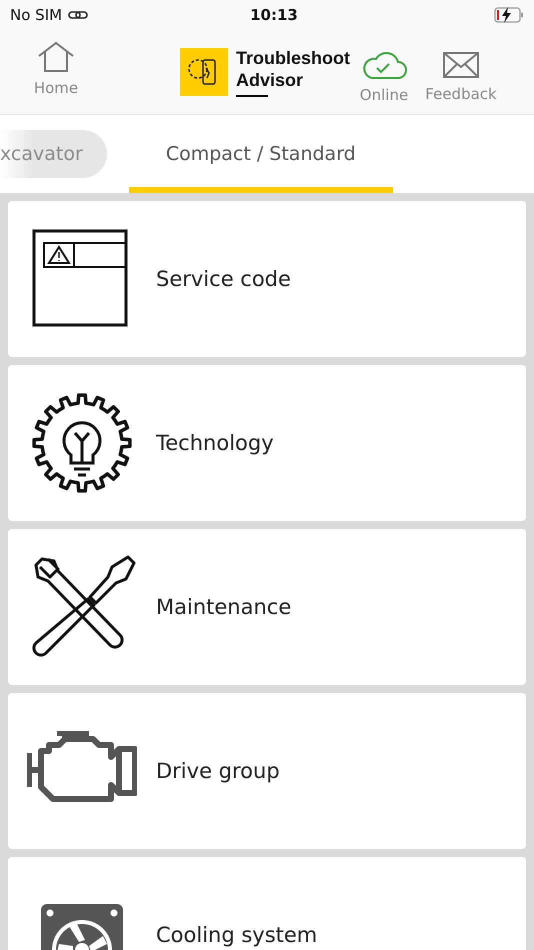 The image size is (534, 950). I want to click on link-icon, so click(78, 15).